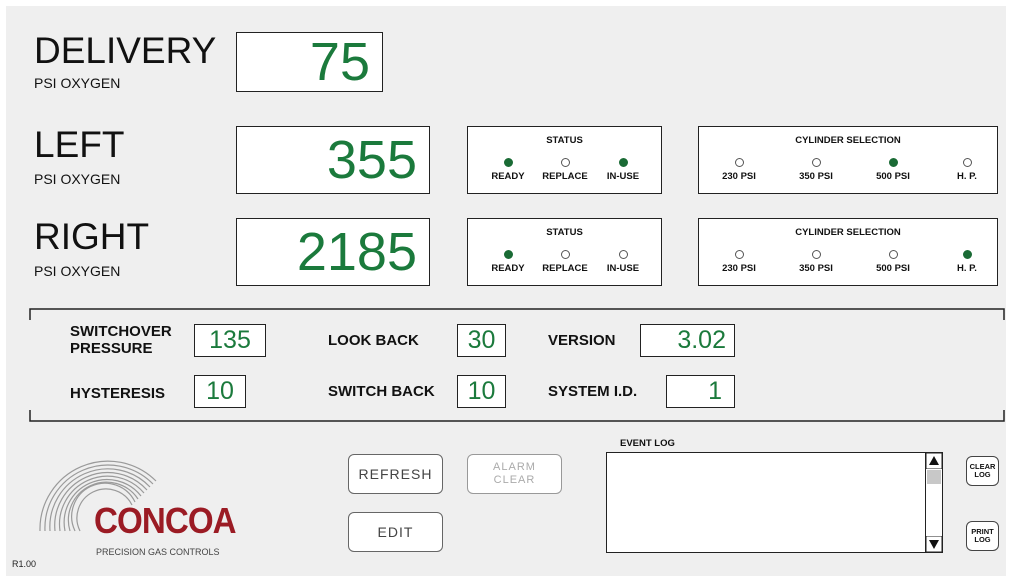 The image size is (1013, 580). I want to click on revision-label: R1.00, so click(24, 564).